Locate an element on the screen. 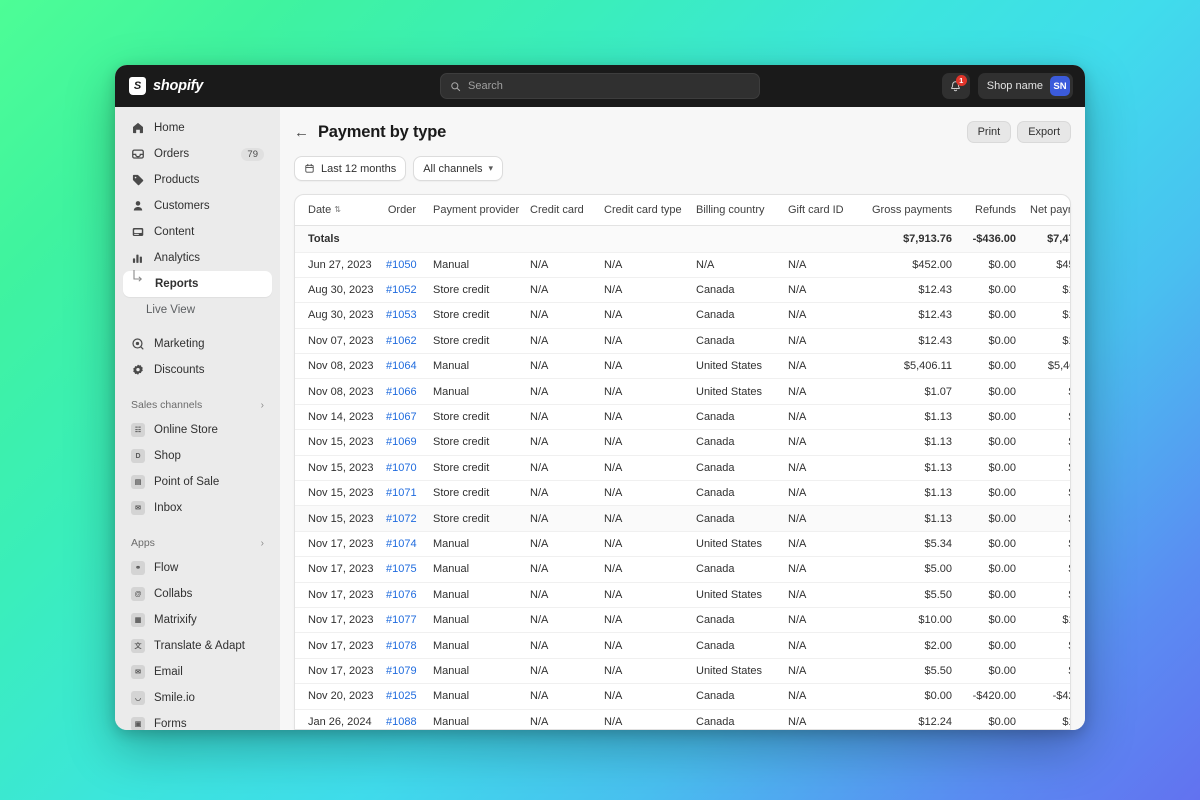 The image size is (1200, 800). column-header-payment-provider: Payment provider is located at coordinates (473, 210).